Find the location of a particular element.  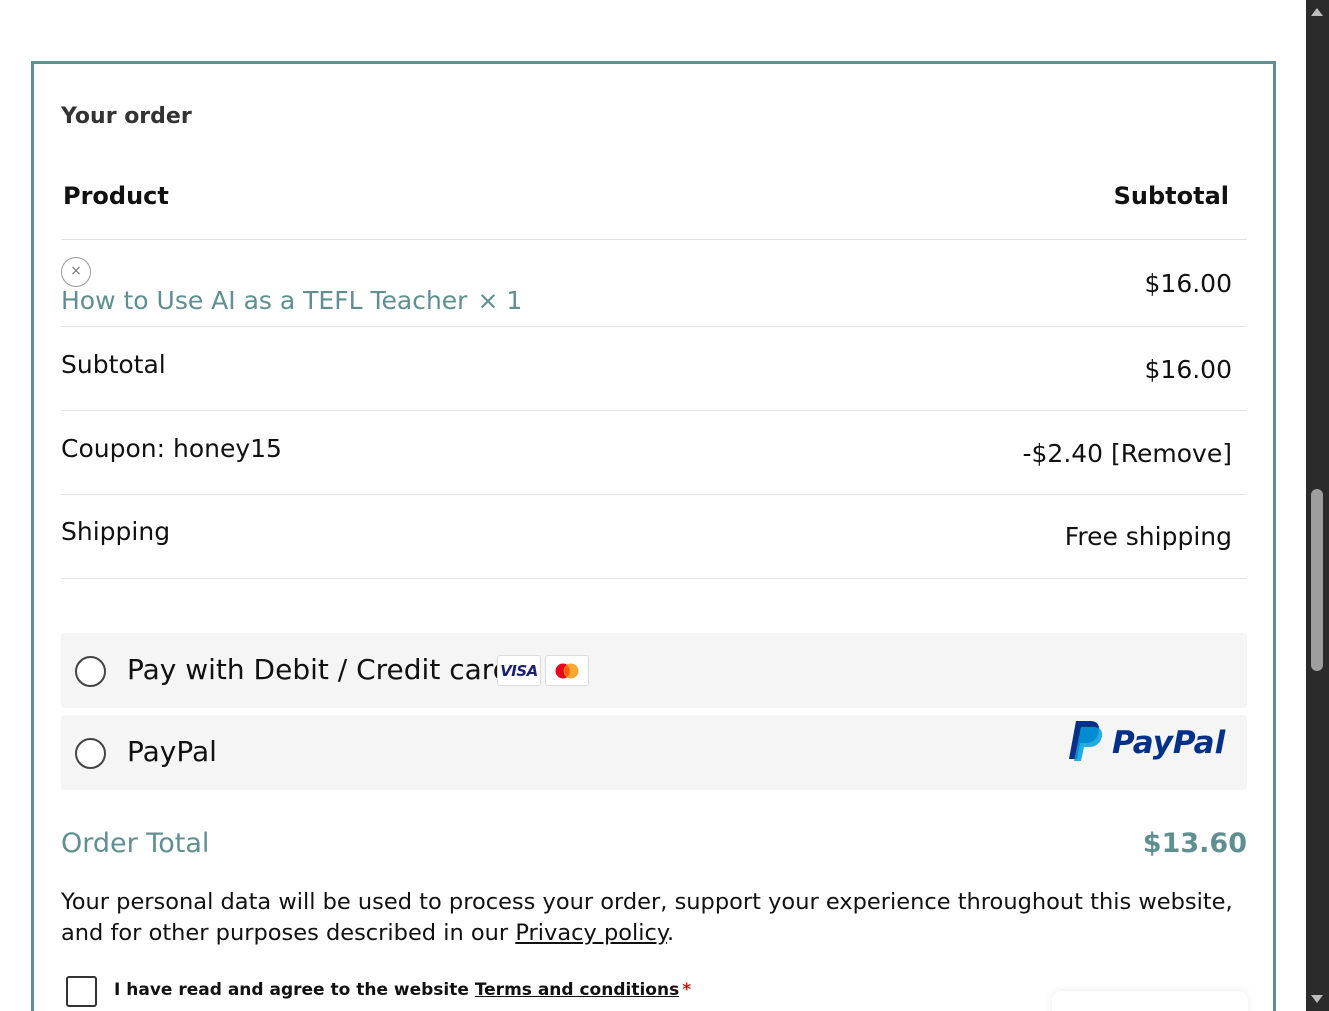

order-total-value: $13.60 is located at coordinates (1194, 843).